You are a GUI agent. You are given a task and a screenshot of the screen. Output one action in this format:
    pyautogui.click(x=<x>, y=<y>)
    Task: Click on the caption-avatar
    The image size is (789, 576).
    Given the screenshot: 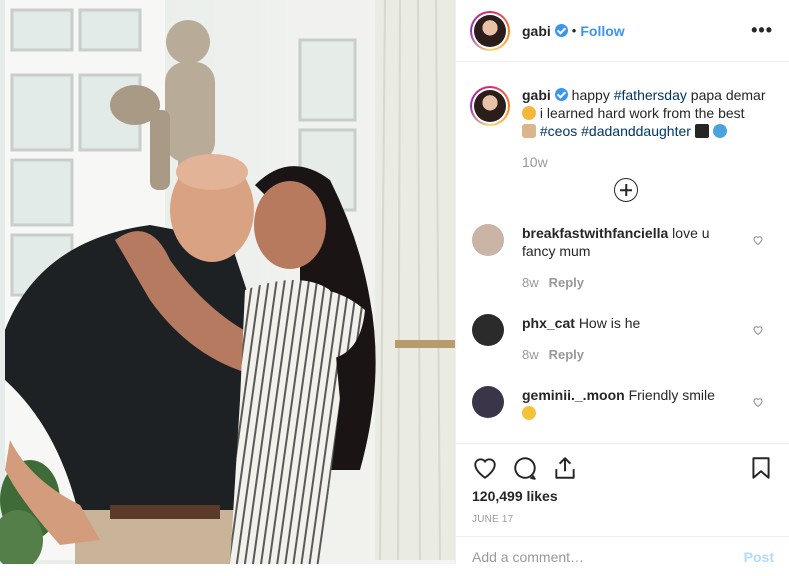 What is the action you would take?
    pyautogui.click(x=490, y=106)
    